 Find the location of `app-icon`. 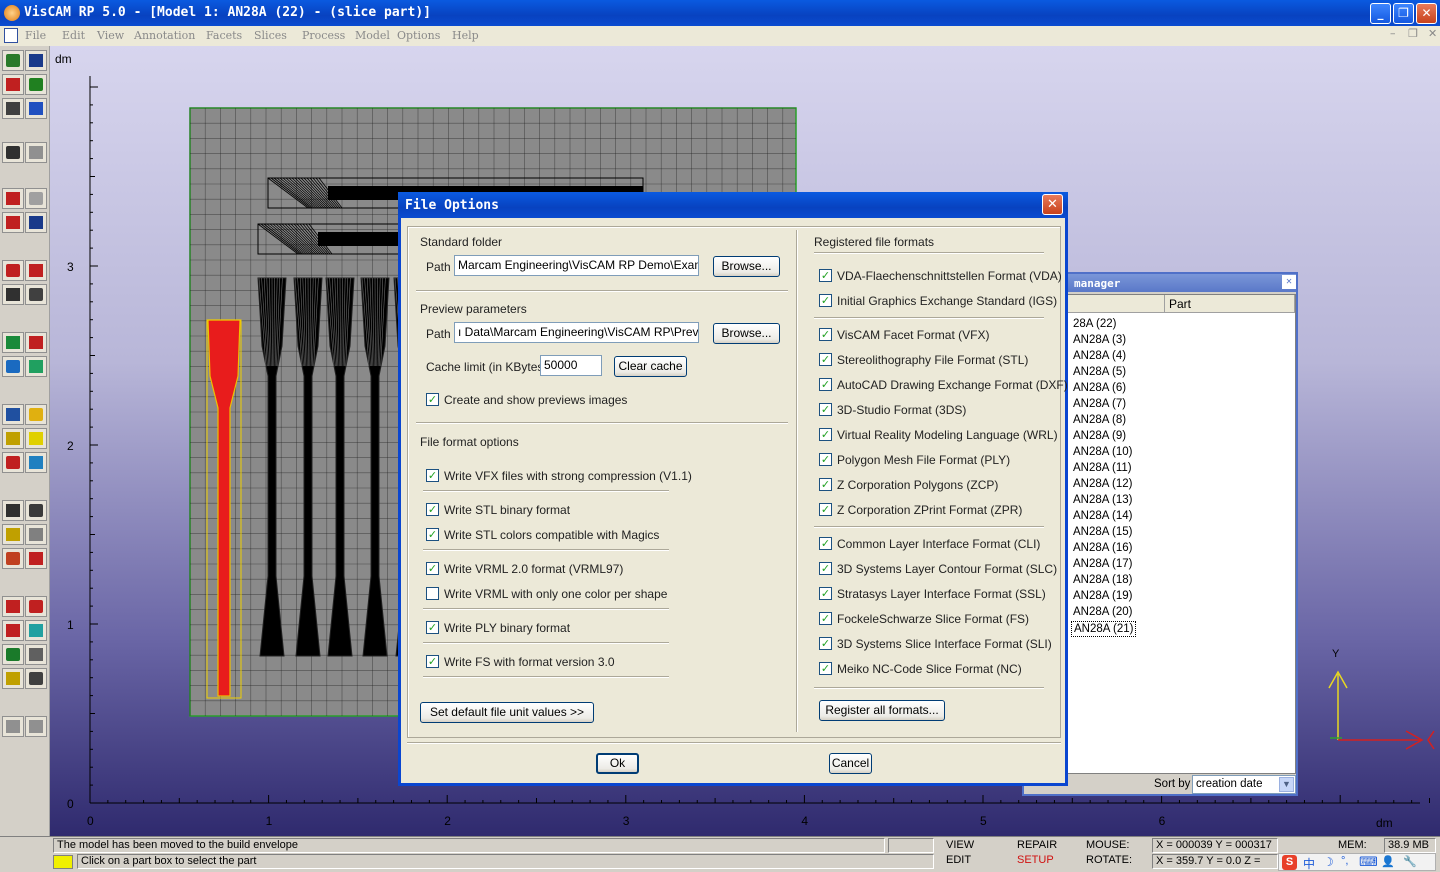

app-icon is located at coordinates (12, 13).